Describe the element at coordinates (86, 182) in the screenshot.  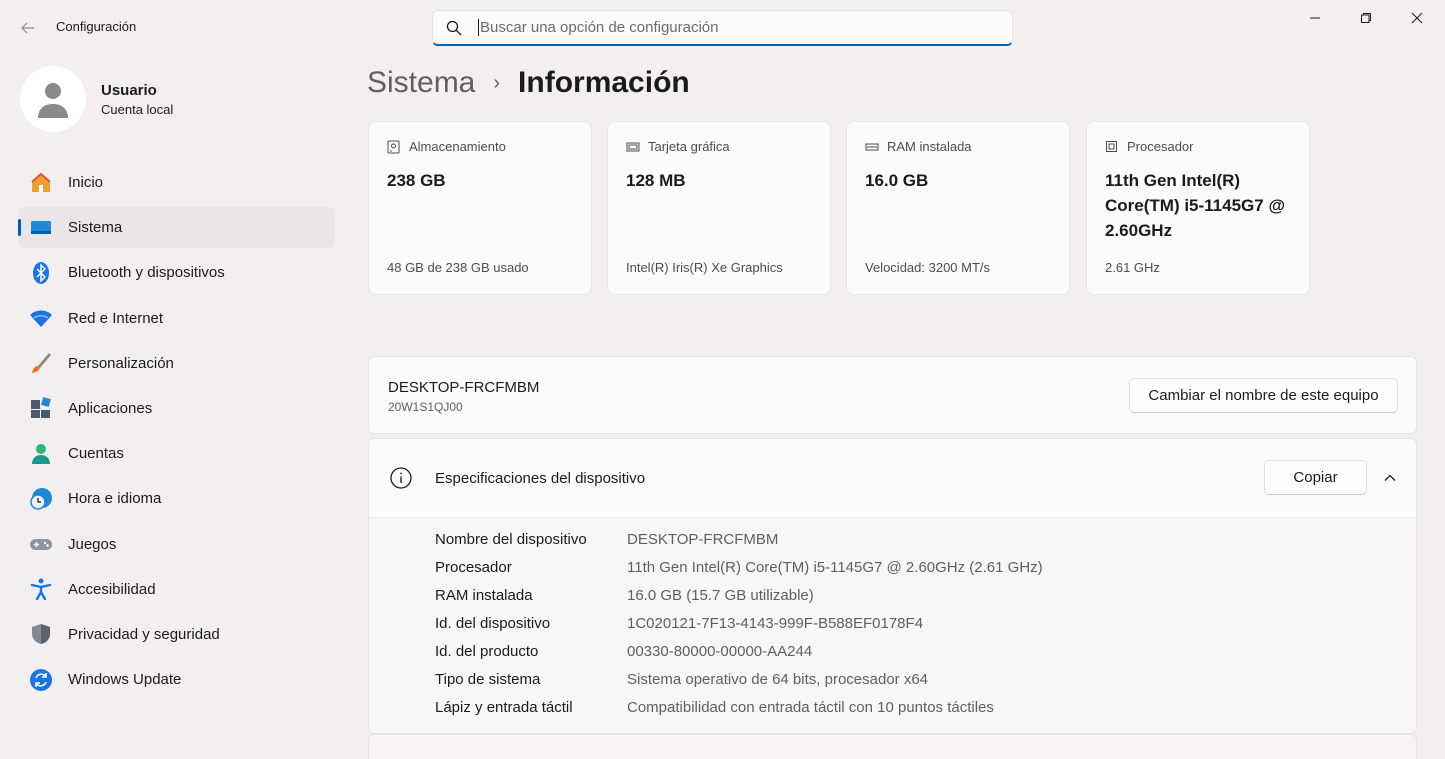
I see `sidebar-item-label: Inicio` at that location.